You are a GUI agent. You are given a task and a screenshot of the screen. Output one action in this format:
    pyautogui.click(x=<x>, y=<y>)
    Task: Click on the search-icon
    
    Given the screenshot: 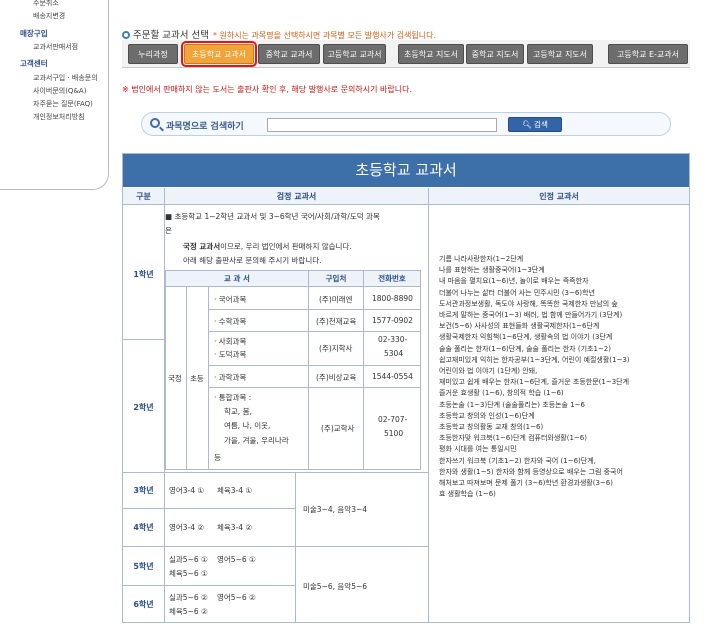 What is the action you would take?
    pyautogui.click(x=155, y=123)
    